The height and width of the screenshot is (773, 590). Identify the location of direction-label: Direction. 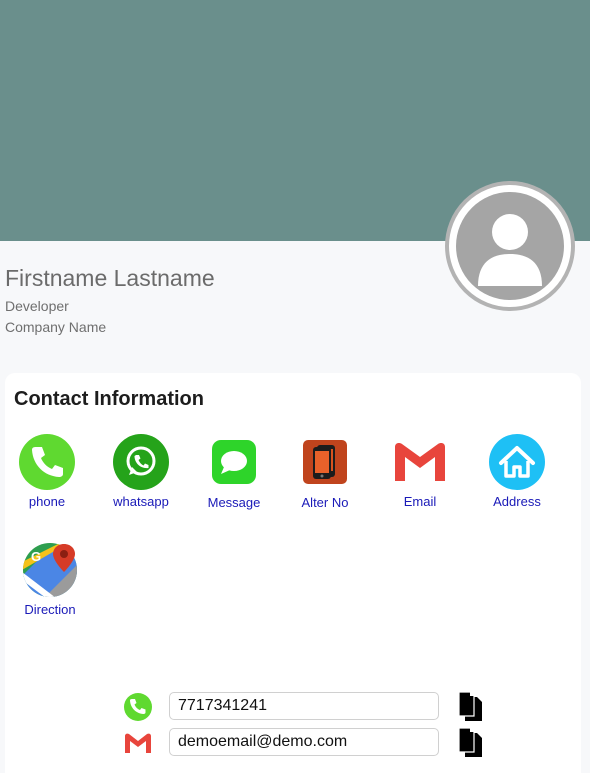
(50, 609).